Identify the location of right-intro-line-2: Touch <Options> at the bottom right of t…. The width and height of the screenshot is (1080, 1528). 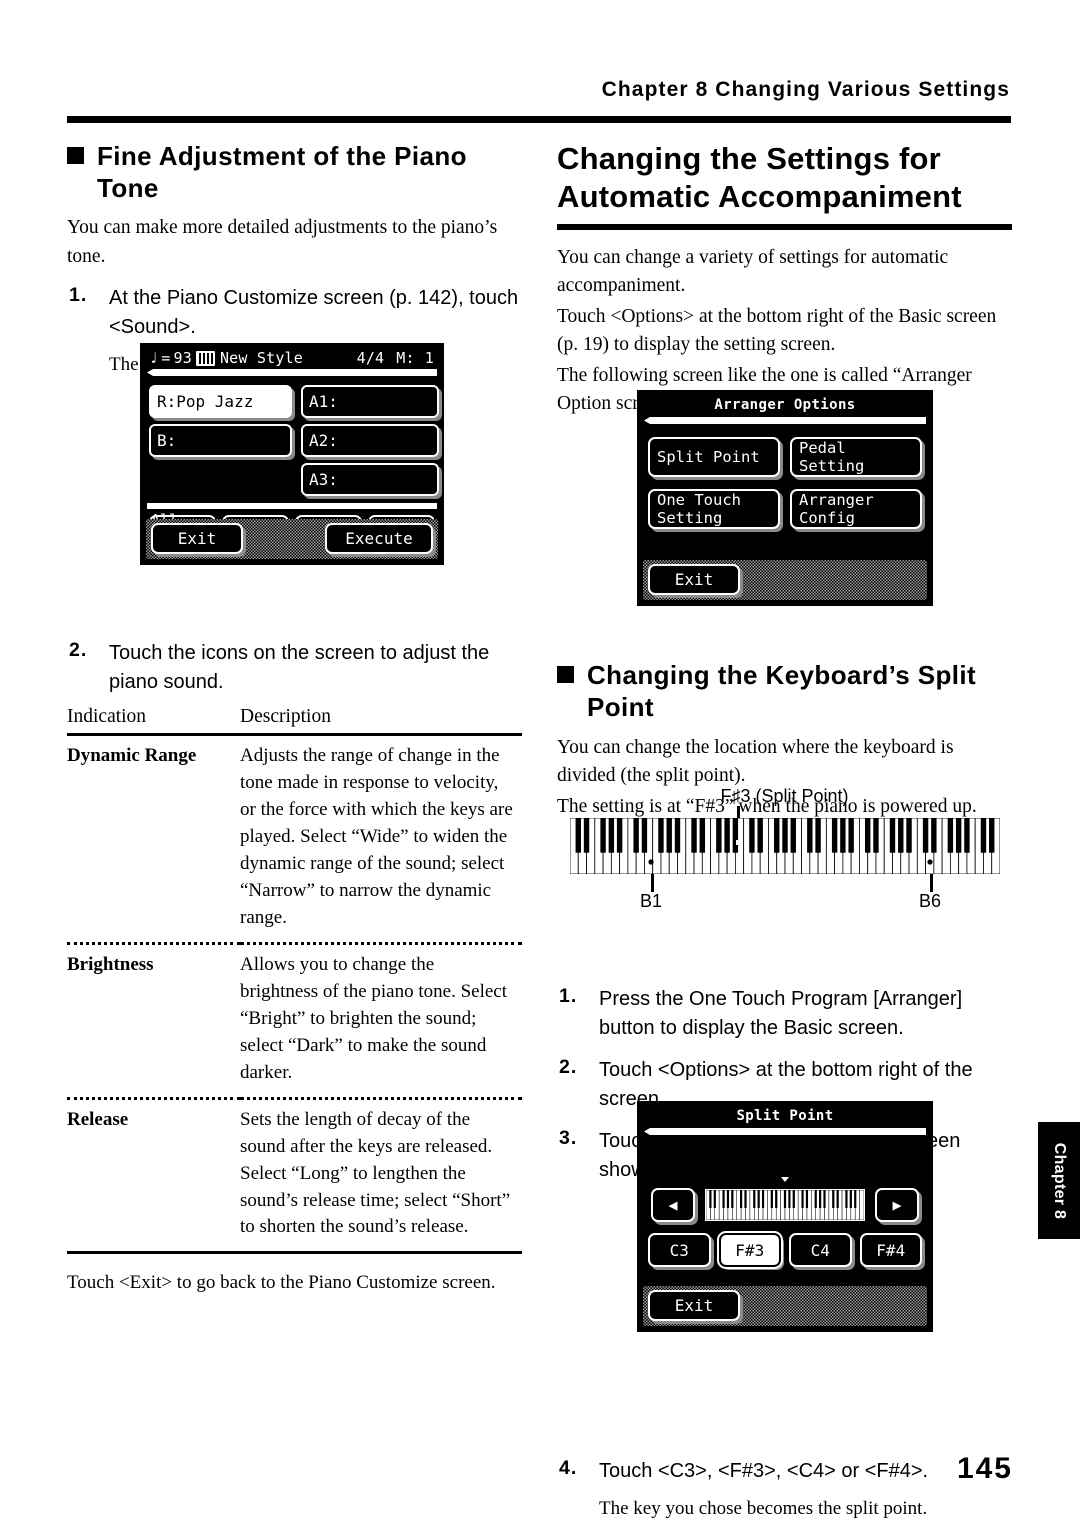
(777, 330).